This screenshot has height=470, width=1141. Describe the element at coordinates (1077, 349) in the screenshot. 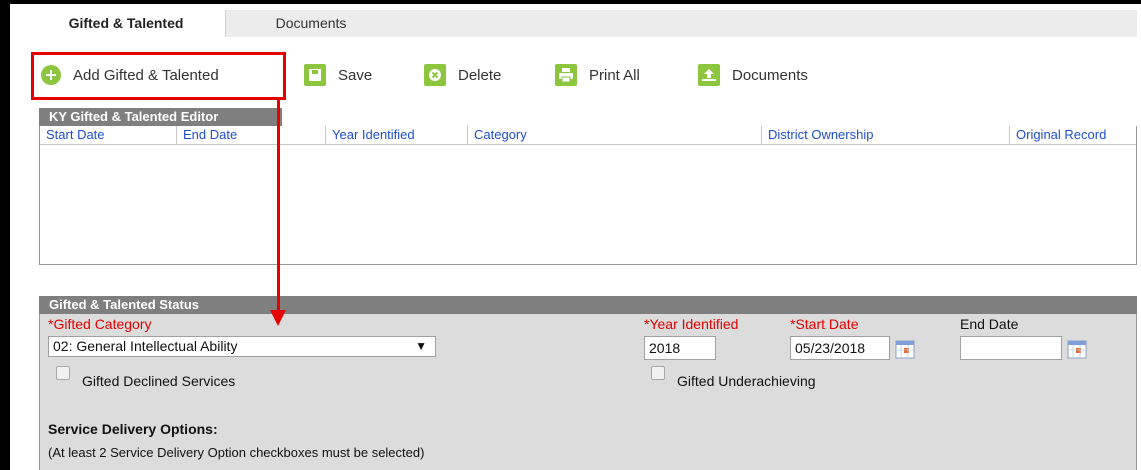

I see `end-date-calendar-icon` at that location.